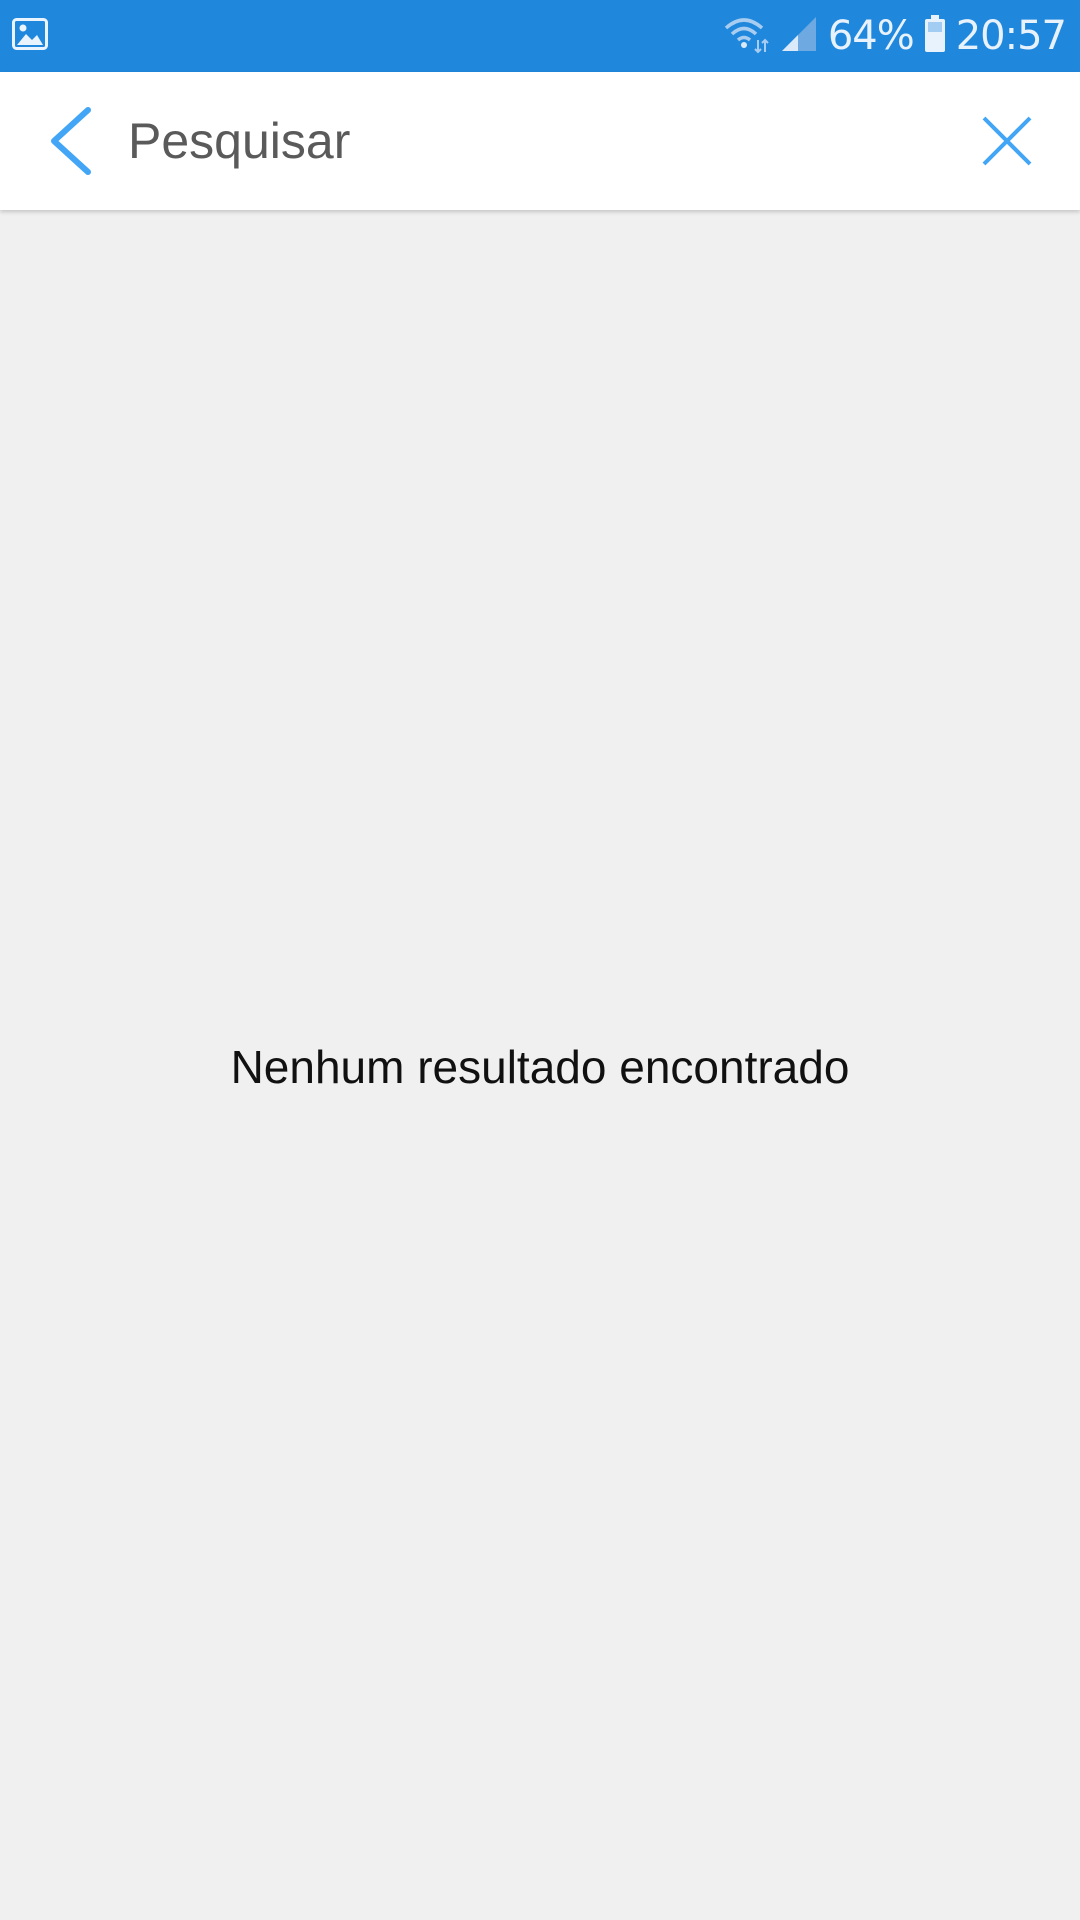 The width and height of the screenshot is (1080, 1920). I want to click on clock: 20:57, so click(1011, 36).